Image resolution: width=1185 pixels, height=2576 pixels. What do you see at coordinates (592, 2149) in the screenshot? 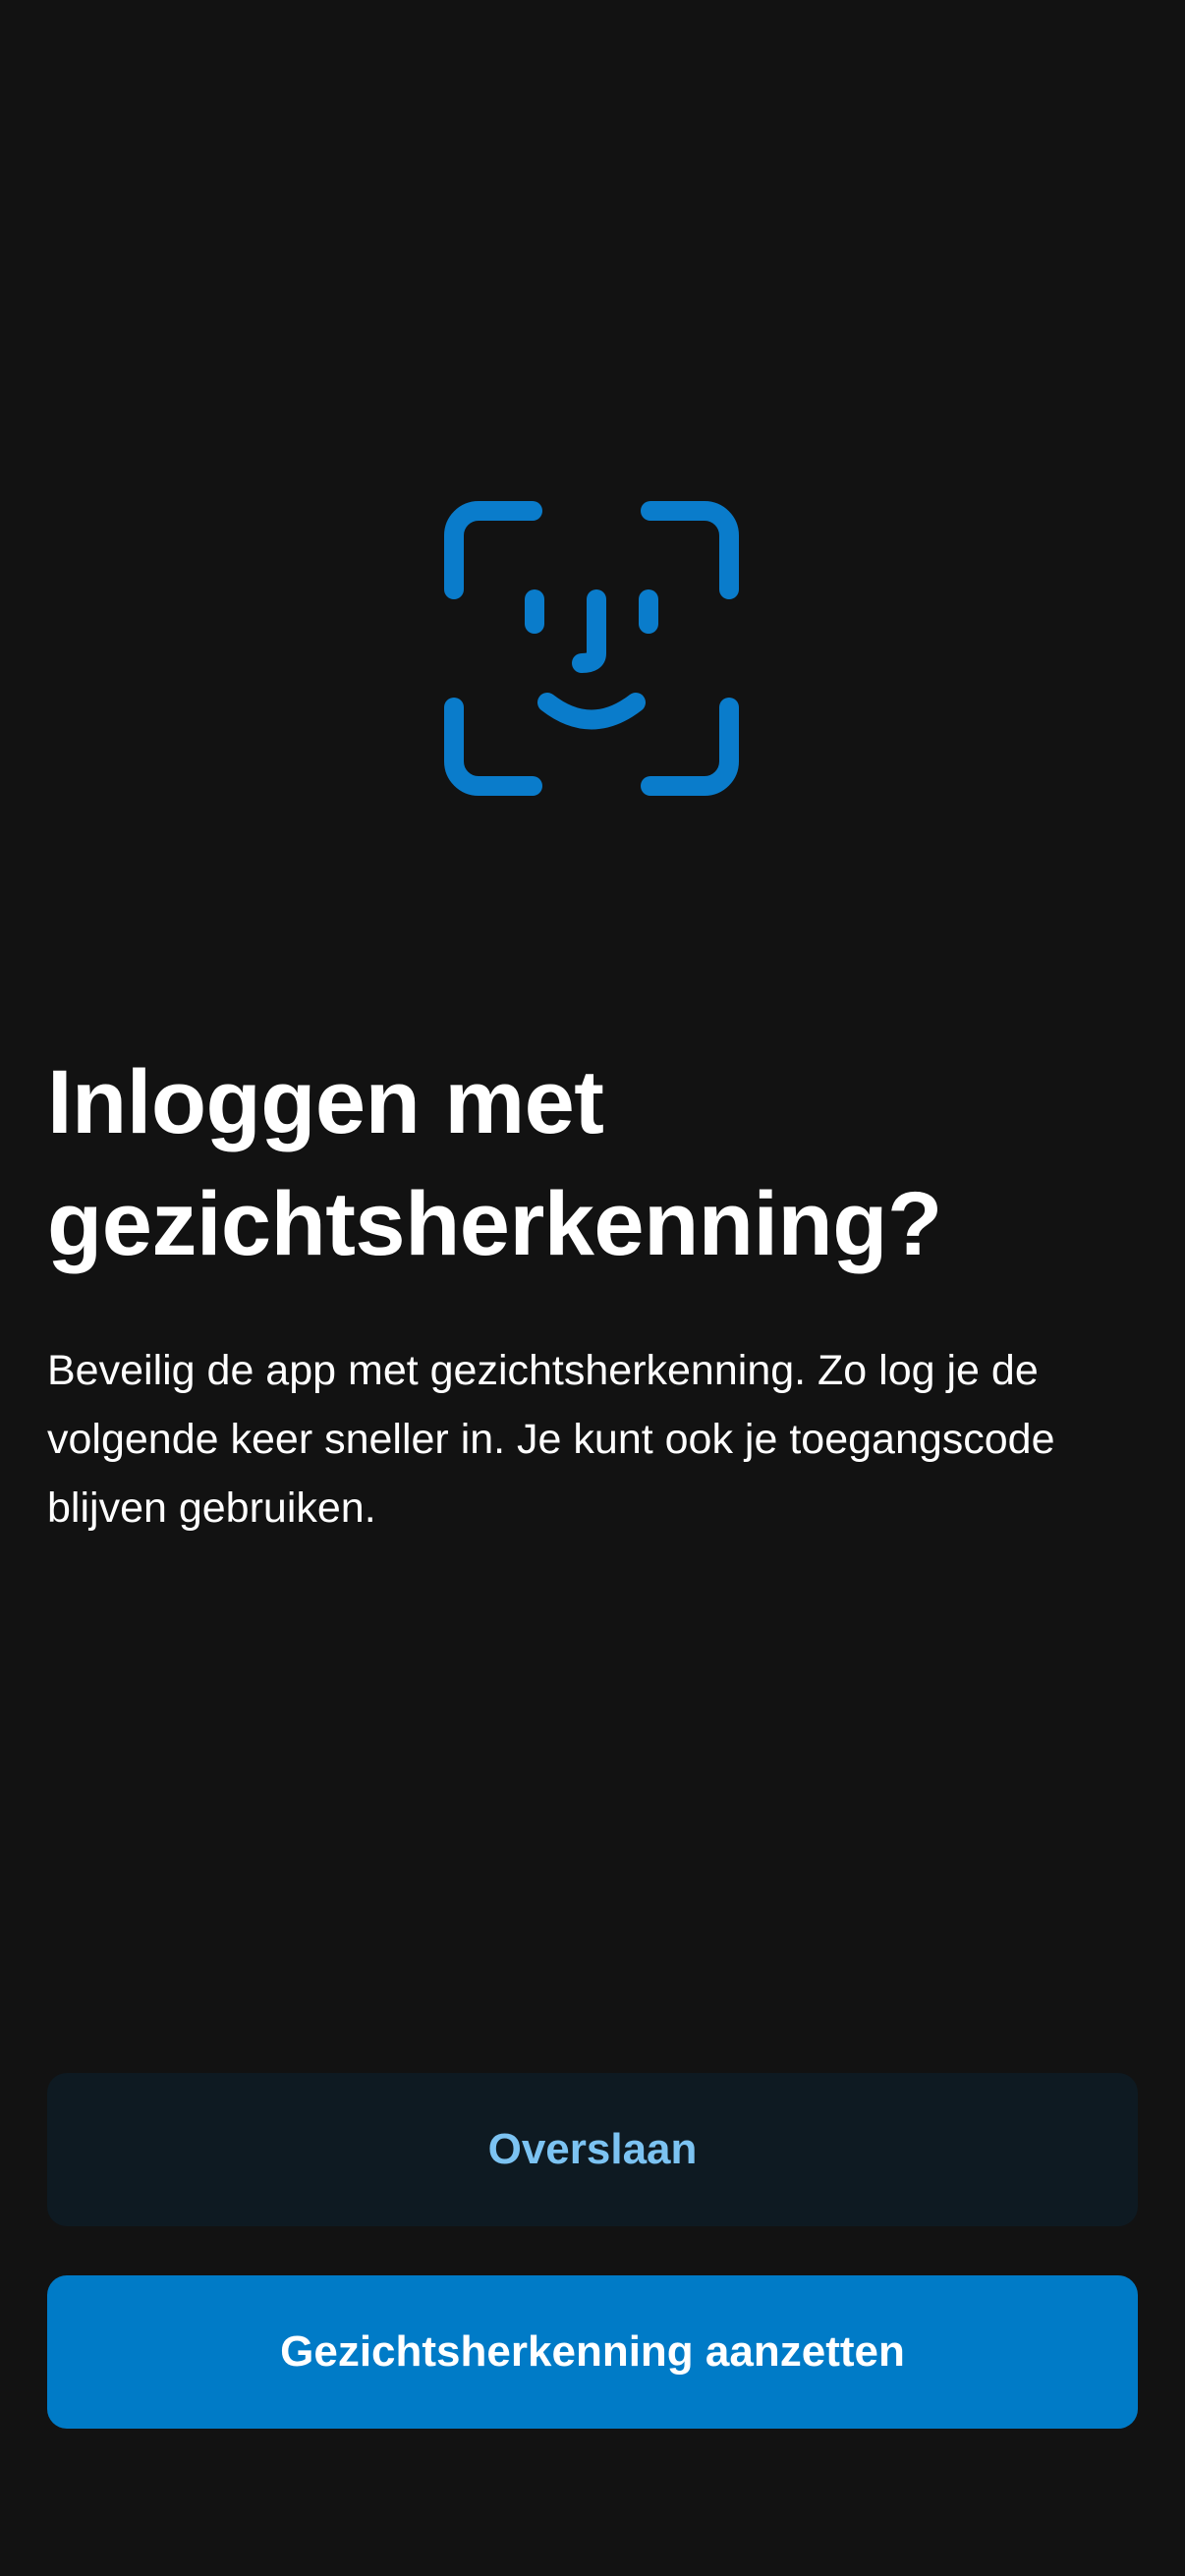
I see `skip-button: Overslaan` at bounding box center [592, 2149].